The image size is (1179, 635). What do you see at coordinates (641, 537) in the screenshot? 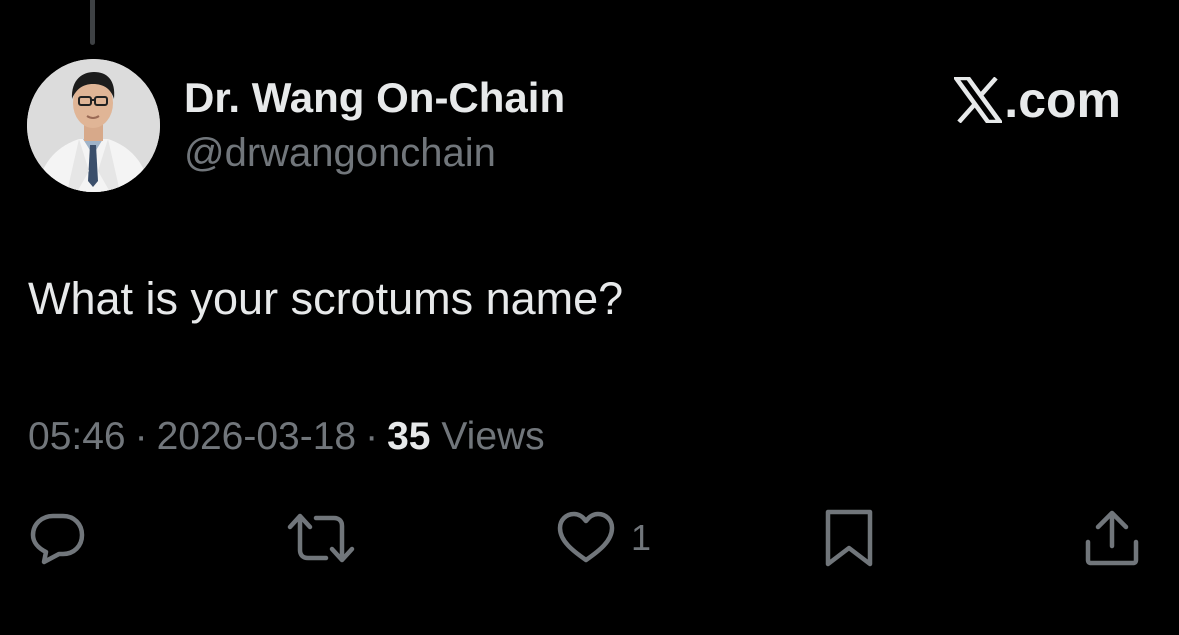
I see `like-count: 1` at bounding box center [641, 537].